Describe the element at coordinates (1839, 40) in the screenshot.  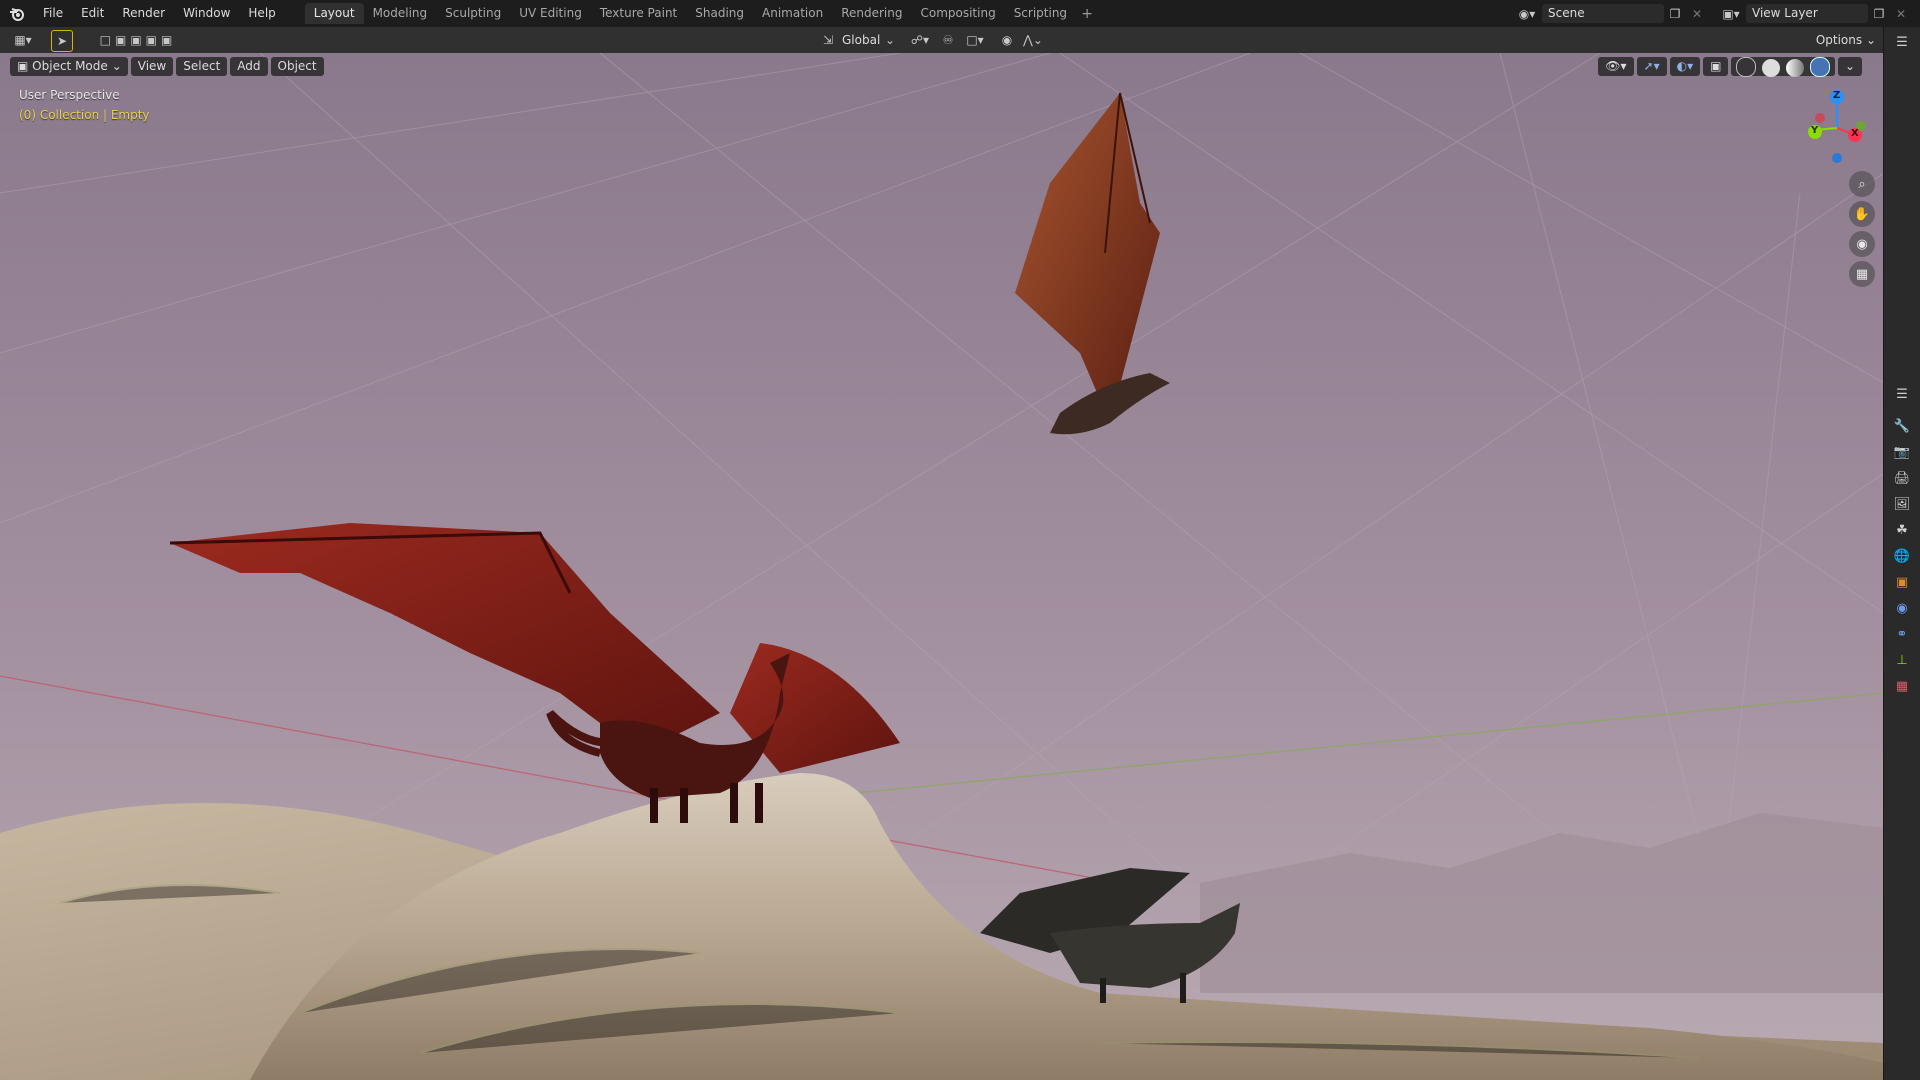
I see `options-label: Options` at that location.